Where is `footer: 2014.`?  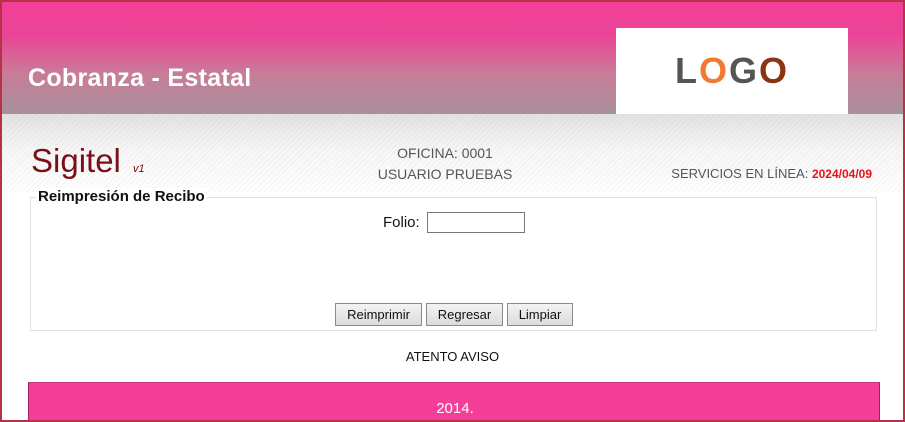 footer: 2014. is located at coordinates (454, 401).